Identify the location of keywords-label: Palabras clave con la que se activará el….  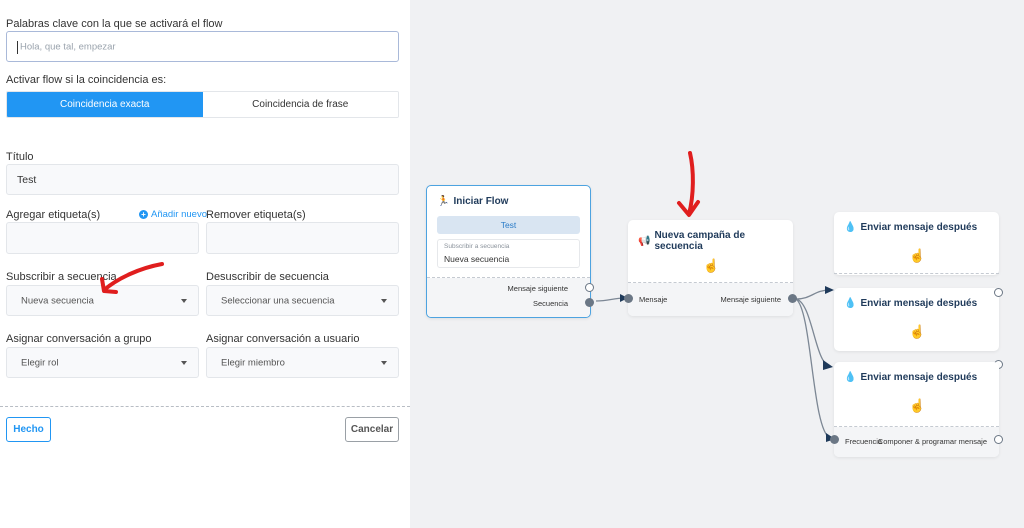
(114, 24).